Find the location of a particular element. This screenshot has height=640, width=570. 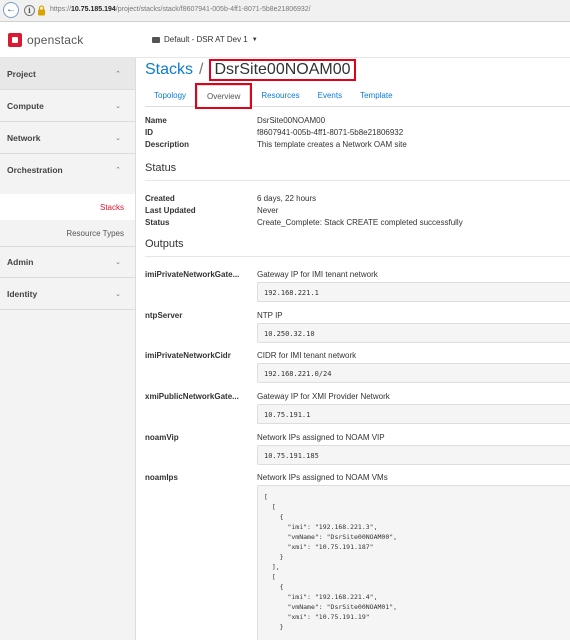

sidebar-label: Network is located at coordinates (24, 137).